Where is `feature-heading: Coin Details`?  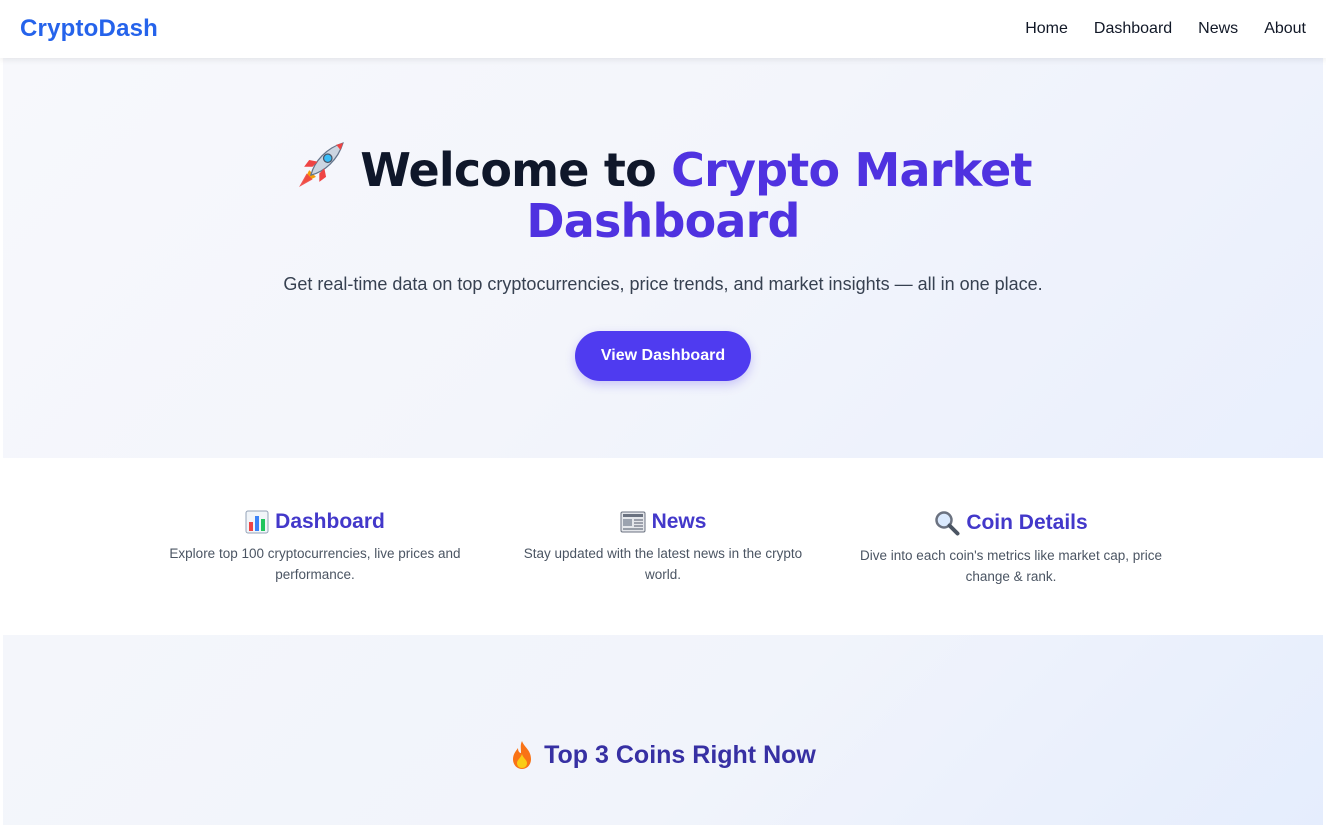
feature-heading: Coin Details is located at coordinates (1011, 523).